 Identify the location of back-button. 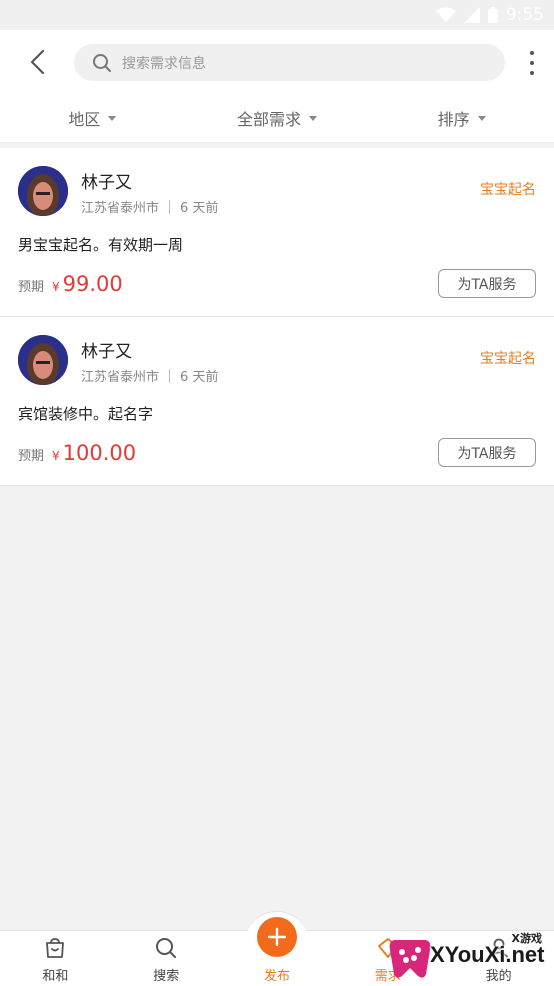
(37, 62).